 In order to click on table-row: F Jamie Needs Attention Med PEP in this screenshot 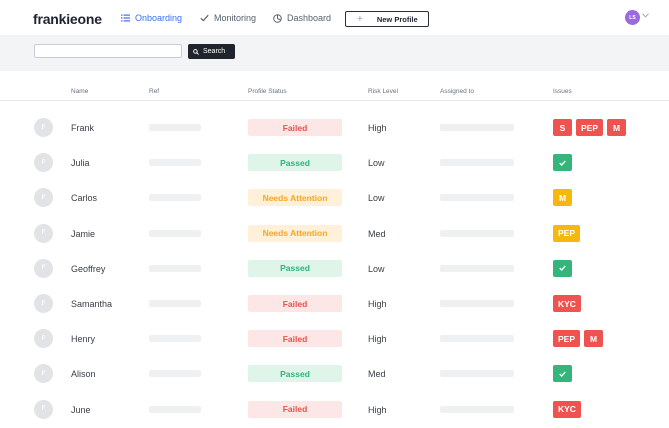, I will do `click(334, 234)`.